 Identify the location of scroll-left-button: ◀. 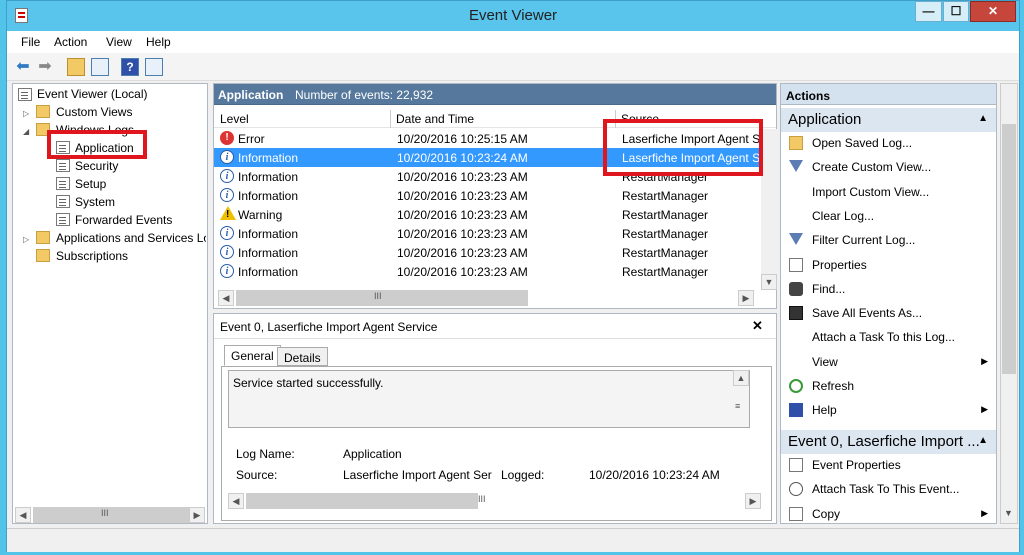
(23, 515).